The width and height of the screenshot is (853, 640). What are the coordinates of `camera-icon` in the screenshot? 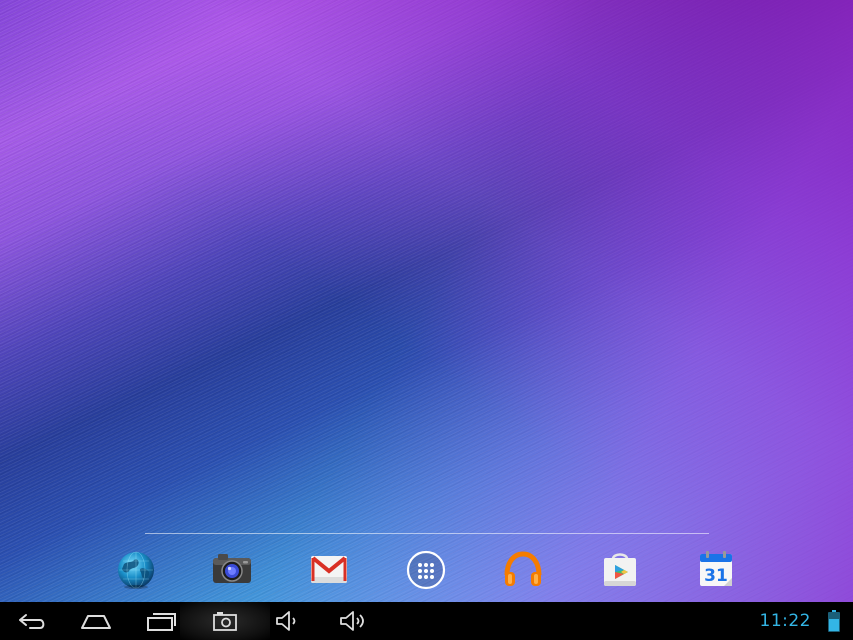 It's located at (232, 569).